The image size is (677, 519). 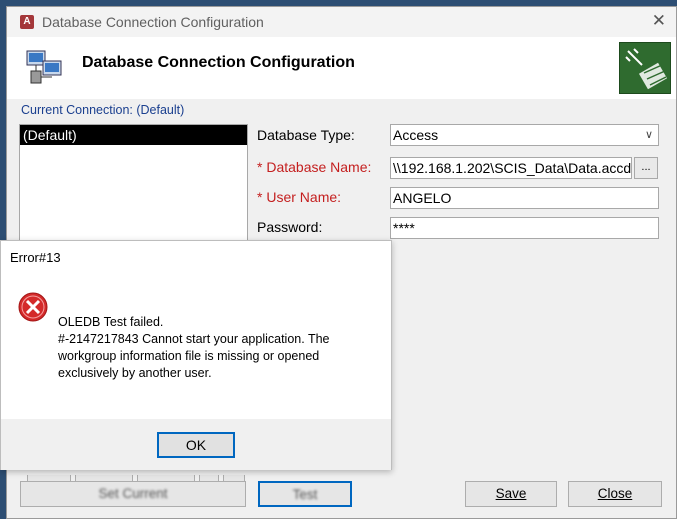 What do you see at coordinates (306, 135) in the screenshot?
I see `db-type-label: Database Type:` at bounding box center [306, 135].